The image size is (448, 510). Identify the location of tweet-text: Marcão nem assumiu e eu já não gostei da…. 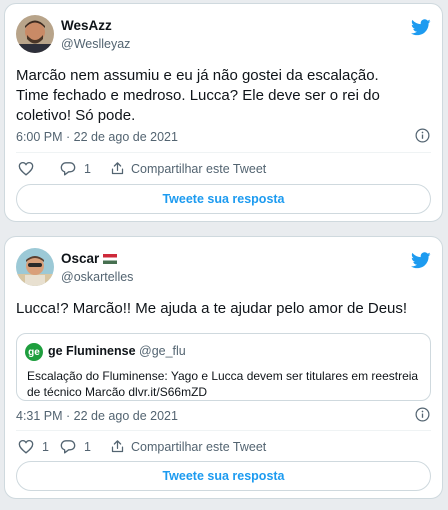
(224, 96).